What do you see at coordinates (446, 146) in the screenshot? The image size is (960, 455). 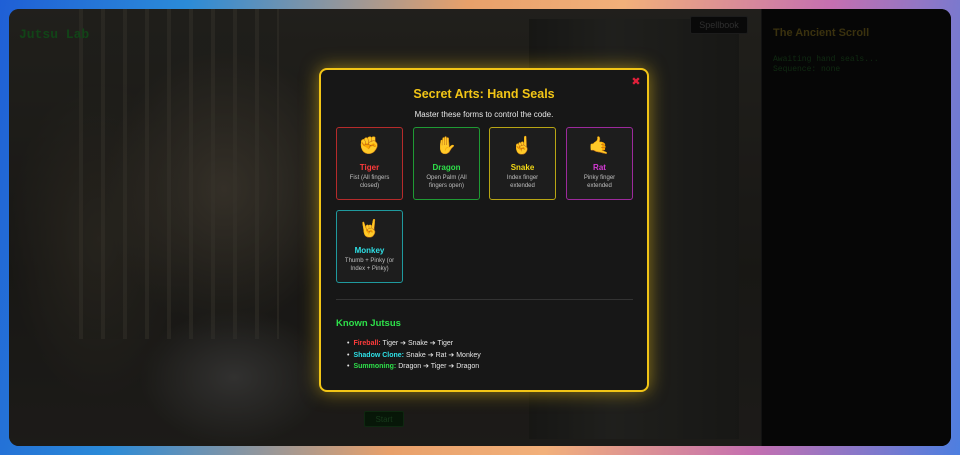 I see `open-palm-icon: ✋` at bounding box center [446, 146].